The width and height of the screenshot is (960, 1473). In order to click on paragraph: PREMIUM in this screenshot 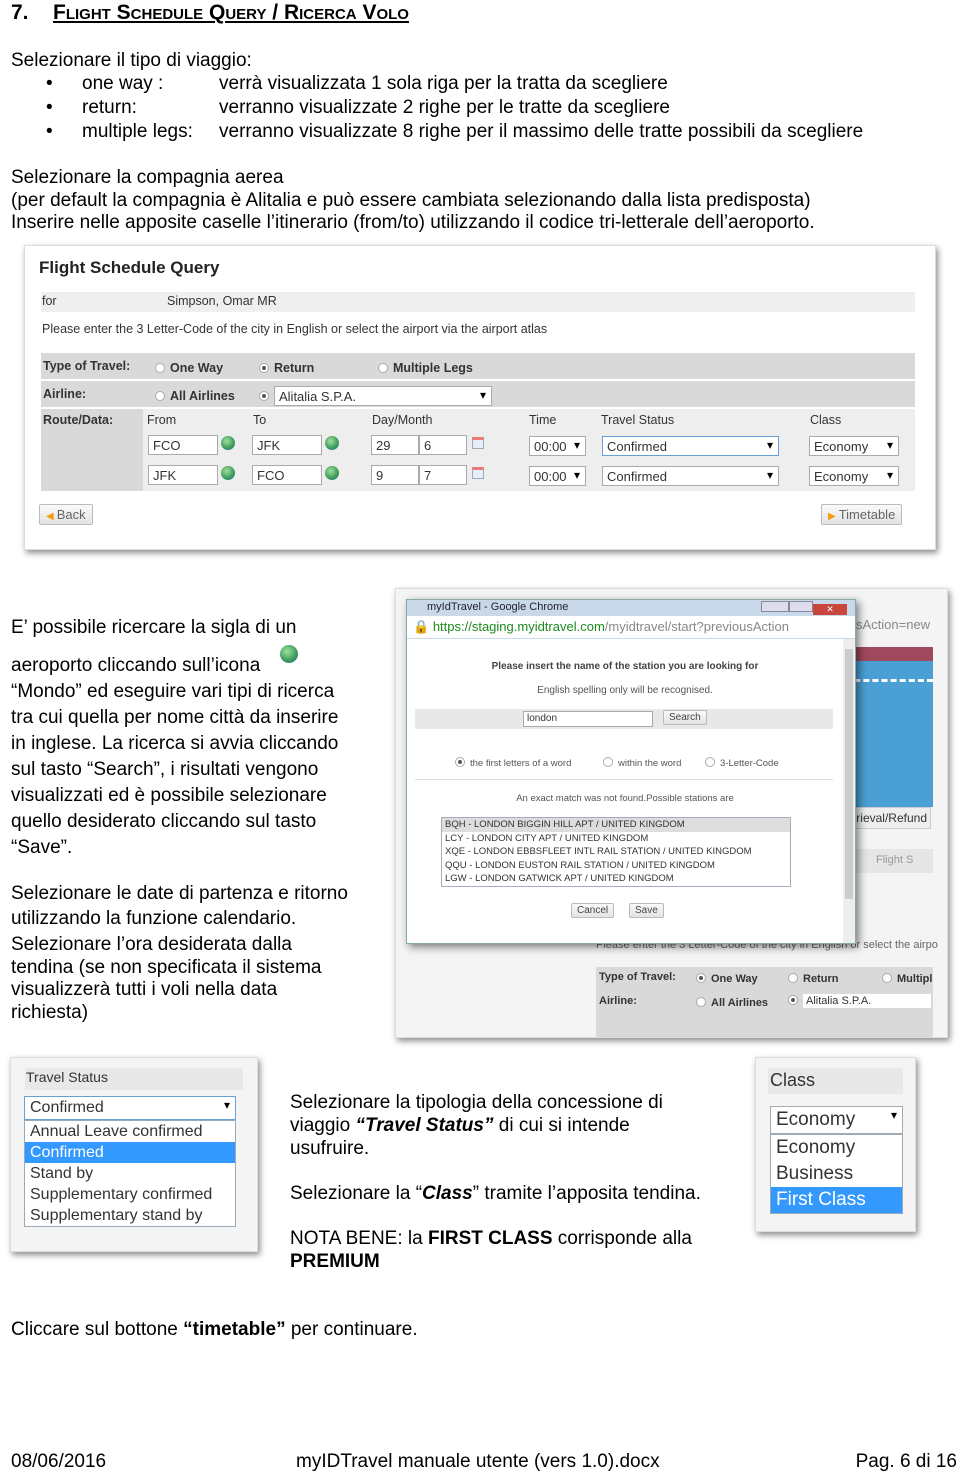, I will do `click(335, 1261)`.